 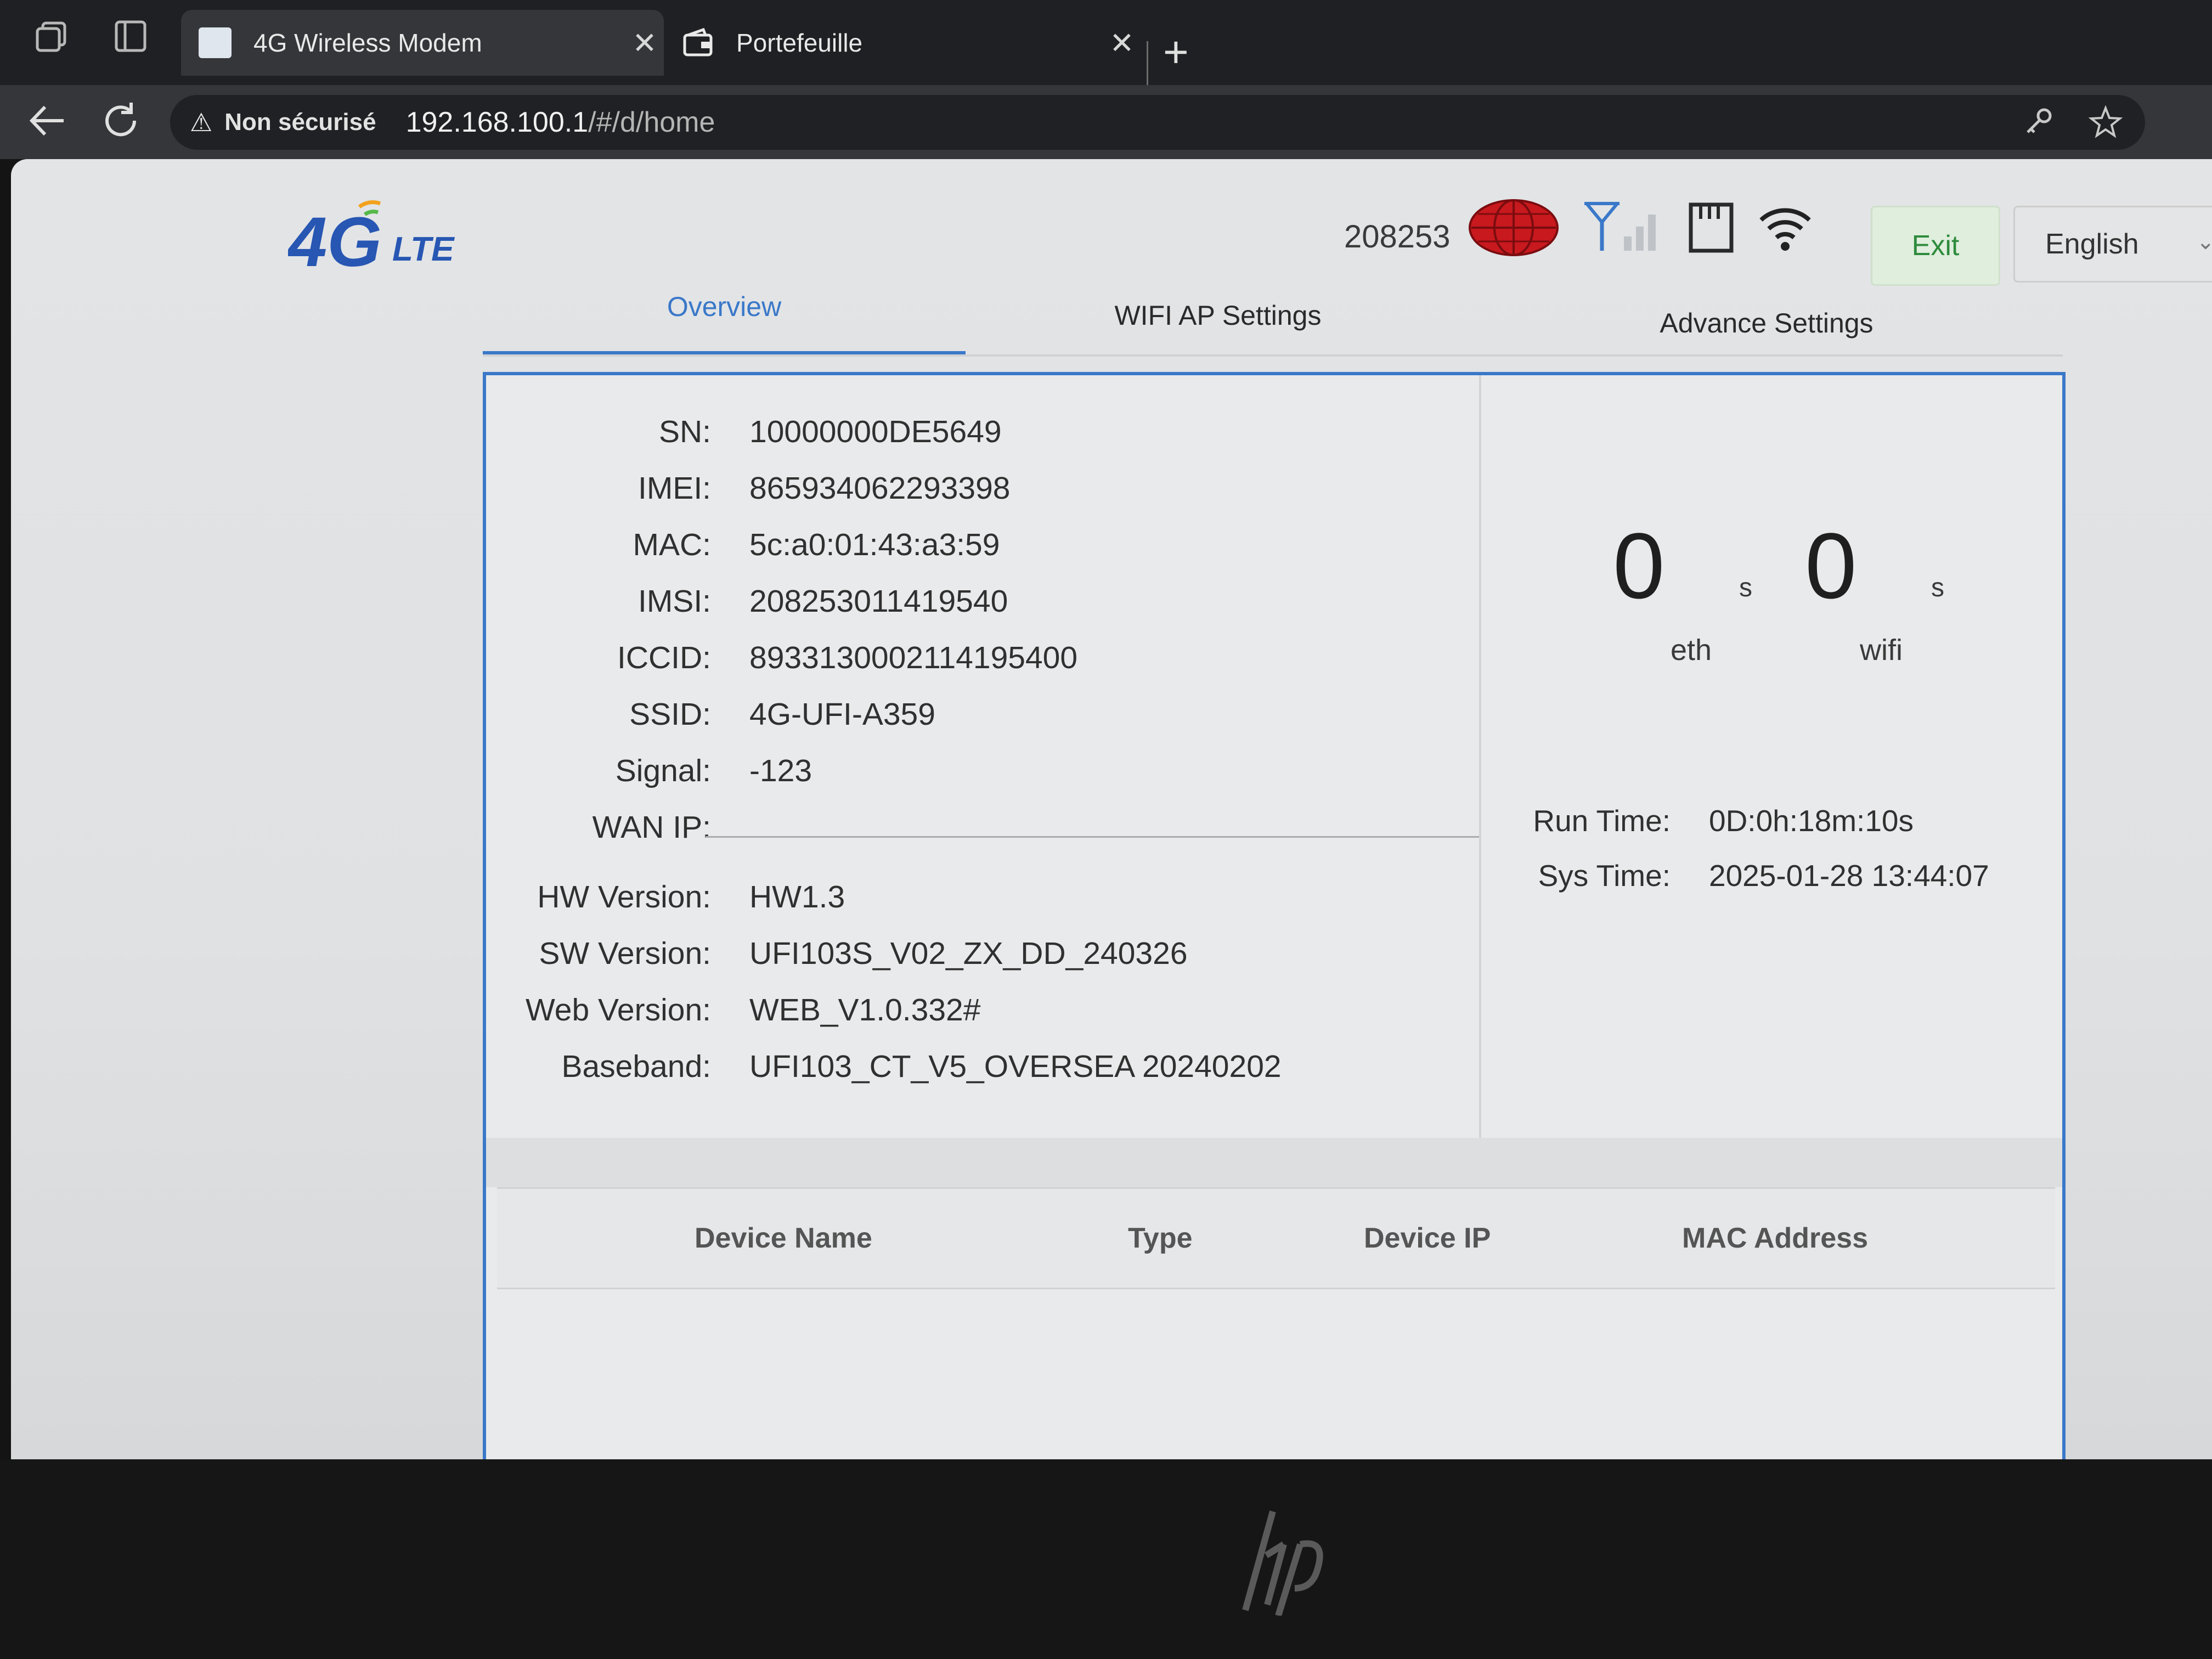 What do you see at coordinates (725, 307) in the screenshot?
I see `tab-overview-label: Overview` at bounding box center [725, 307].